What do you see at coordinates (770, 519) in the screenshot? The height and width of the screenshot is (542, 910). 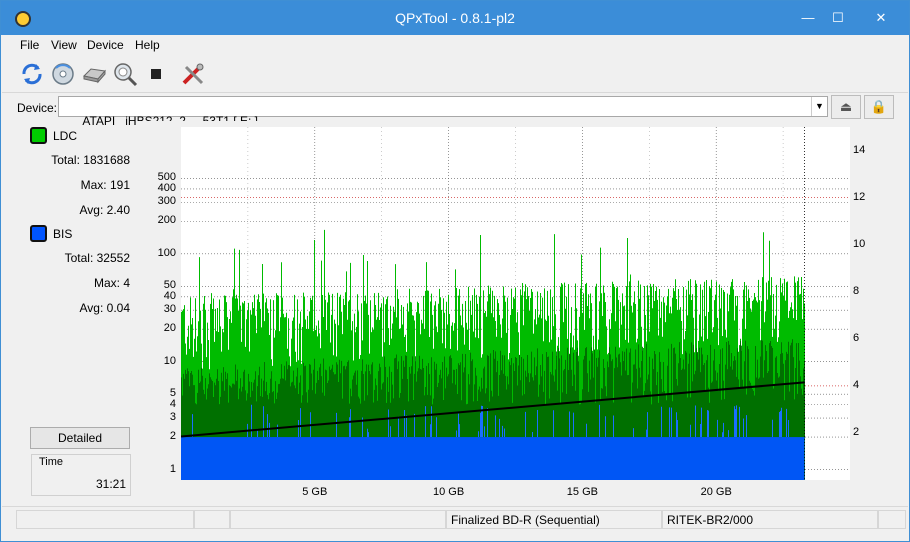 I see `status-media-id: RITEK-BR2/000` at bounding box center [770, 519].